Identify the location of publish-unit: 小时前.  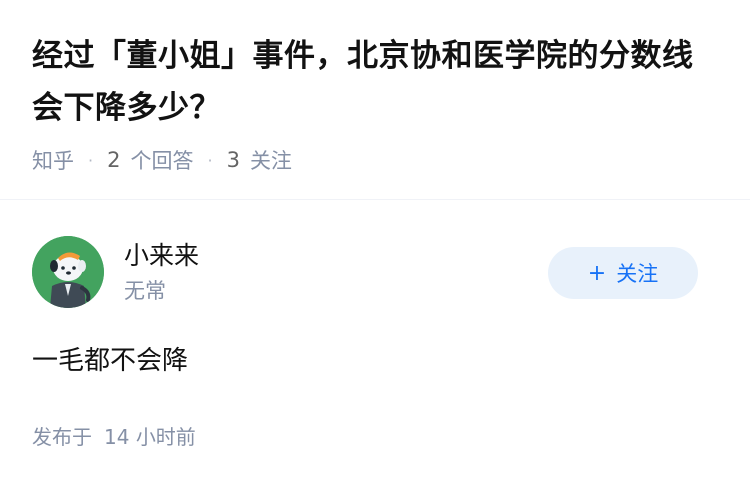
(165, 437).